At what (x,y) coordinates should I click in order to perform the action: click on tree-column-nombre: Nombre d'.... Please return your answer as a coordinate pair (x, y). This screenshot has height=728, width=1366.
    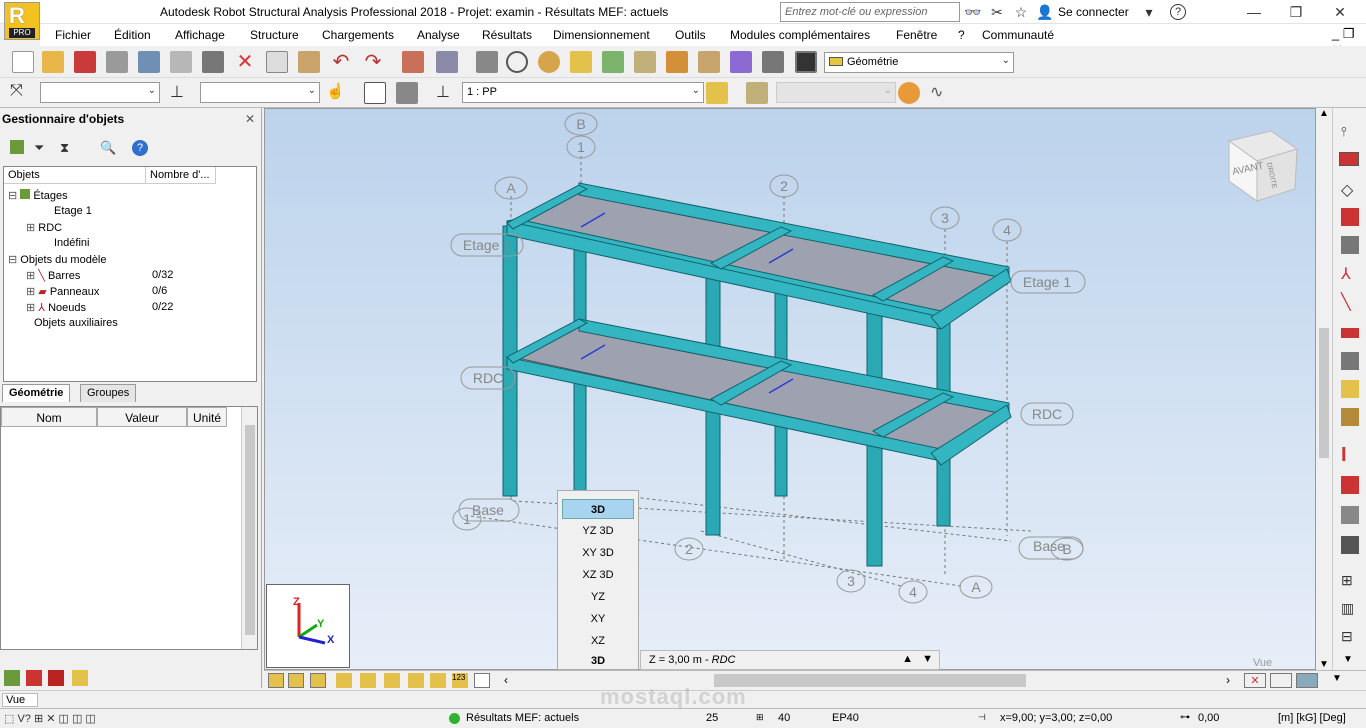
    Looking at the image, I should click on (181, 175).